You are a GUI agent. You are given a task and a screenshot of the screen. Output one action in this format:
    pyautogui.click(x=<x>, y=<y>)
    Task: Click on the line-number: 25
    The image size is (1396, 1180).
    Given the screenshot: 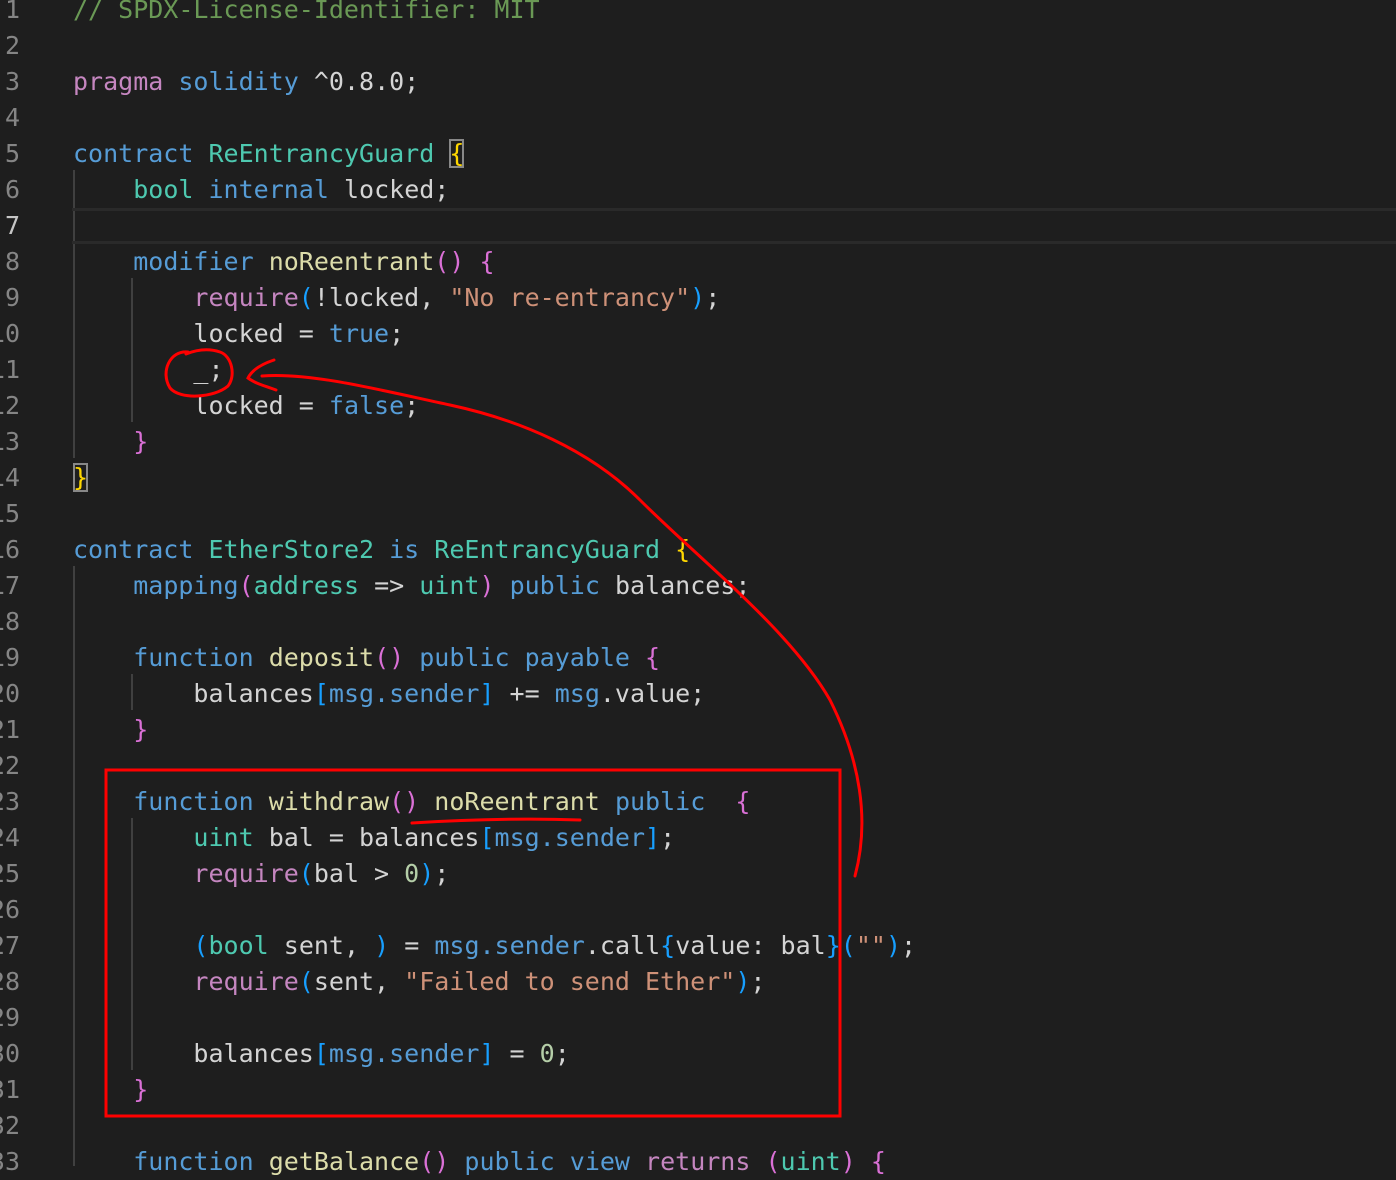 What is the action you would take?
    pyautogui.click(x=10, y=873)
    